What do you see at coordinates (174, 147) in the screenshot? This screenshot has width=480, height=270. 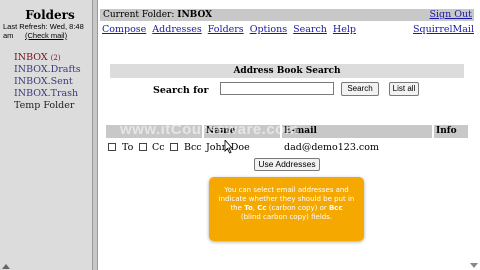 I see `bcc-checkbox` at bounding box center [174, 147].